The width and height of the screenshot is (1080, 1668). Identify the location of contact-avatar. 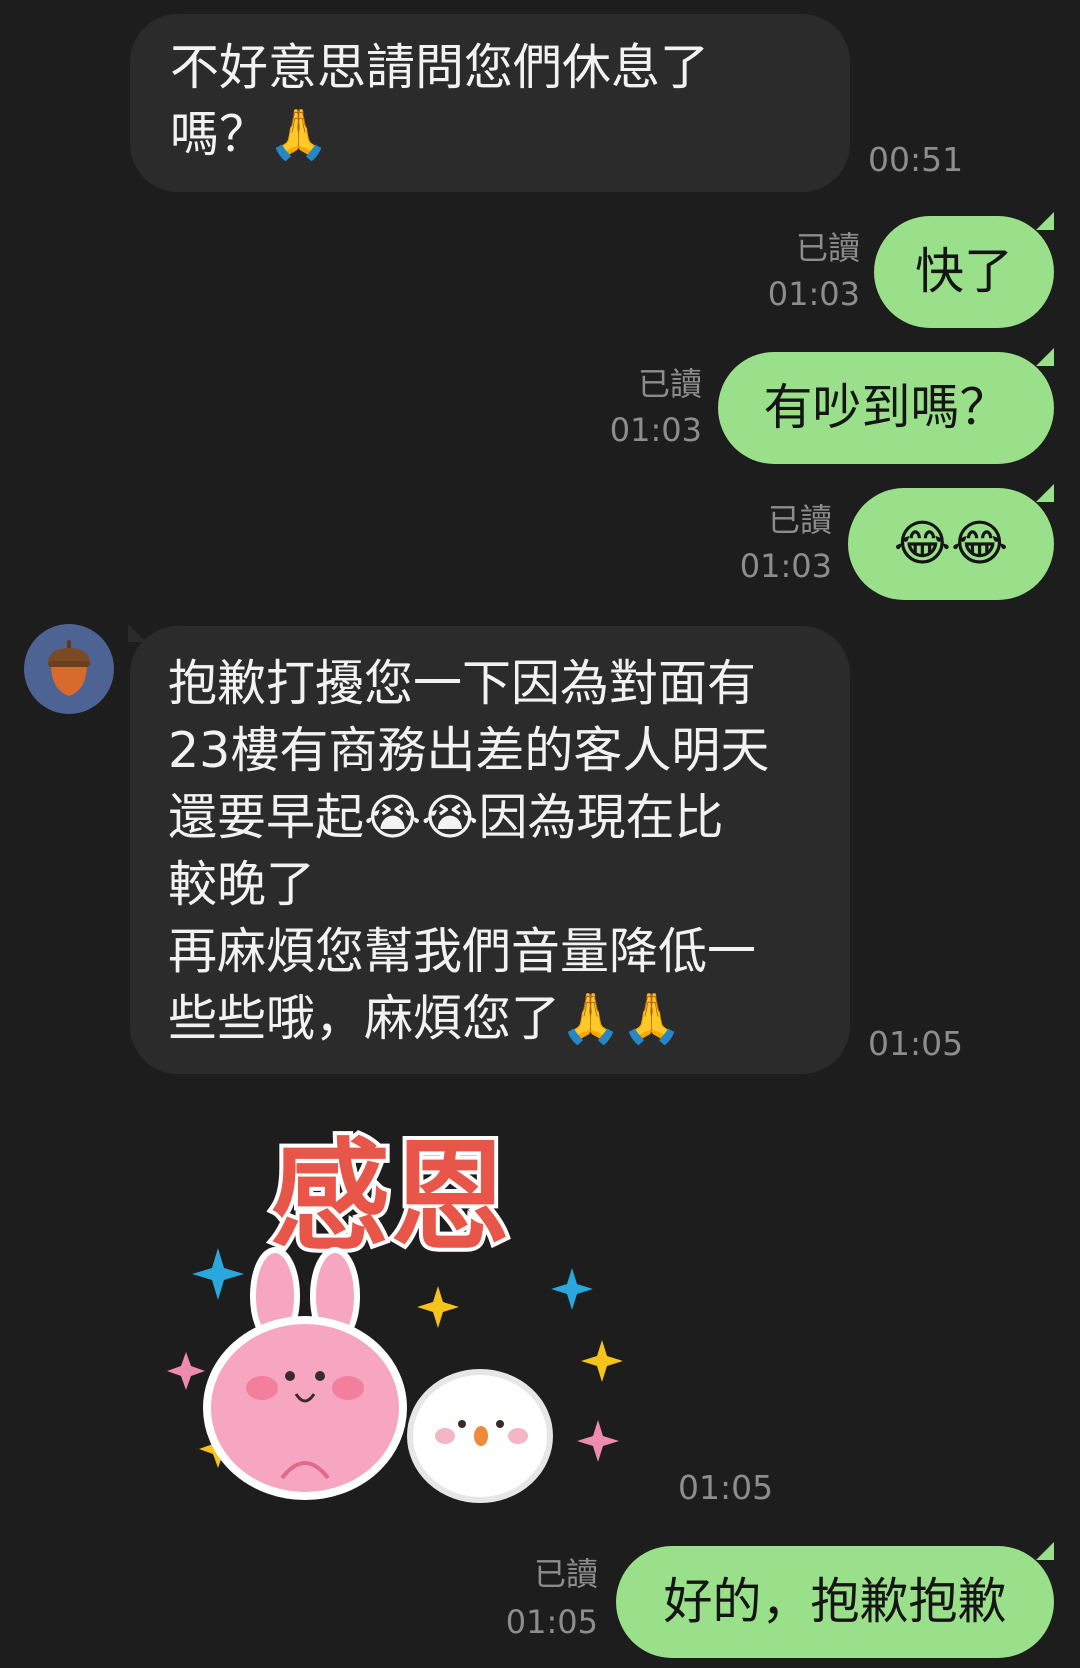
(69, 669).